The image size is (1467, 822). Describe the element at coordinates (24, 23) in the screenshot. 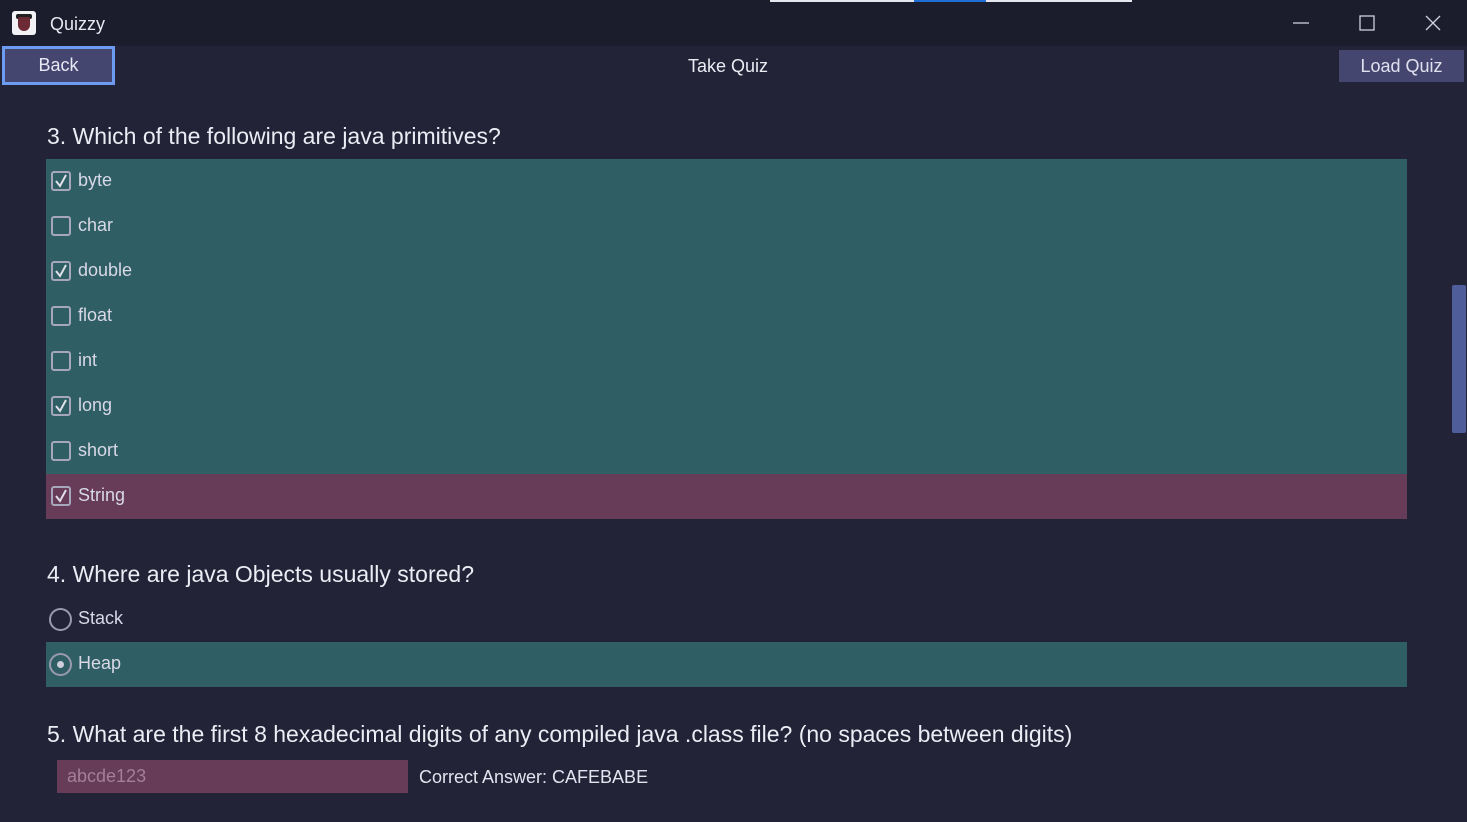

I see `app-icon` at that location.